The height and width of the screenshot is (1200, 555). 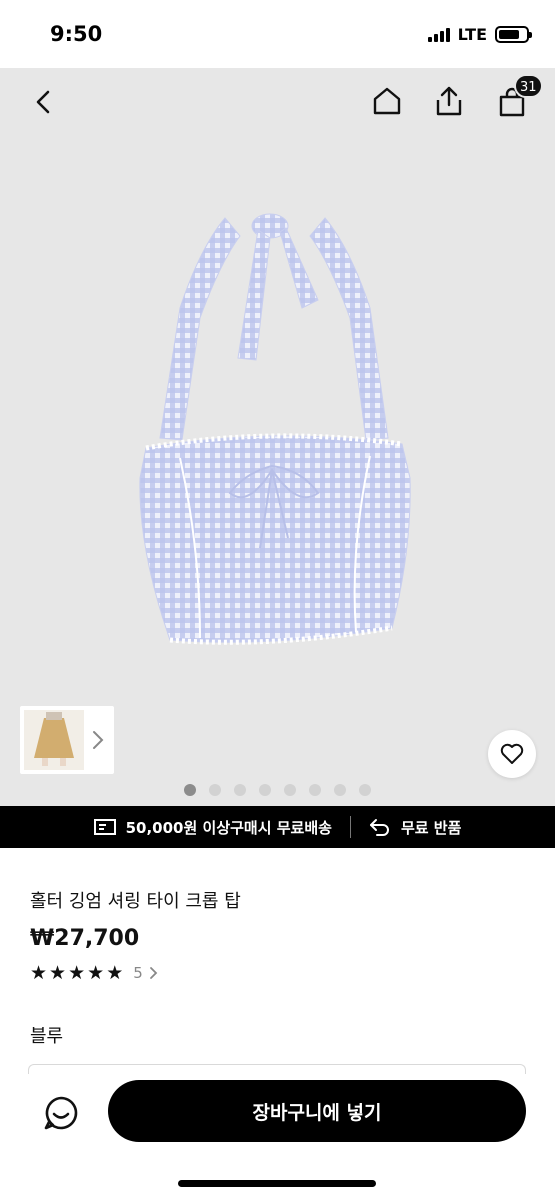 I want to click on chat-icon, so click(x=61, y=1113).